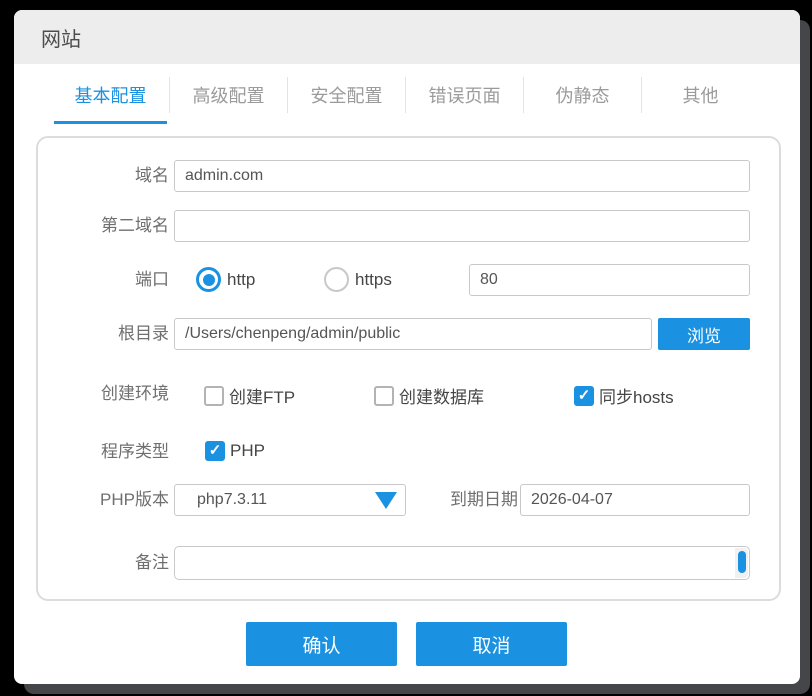  Describe the element at coordinates (152, 279) in the screenshot. I see `port-label: 端口` at that location.